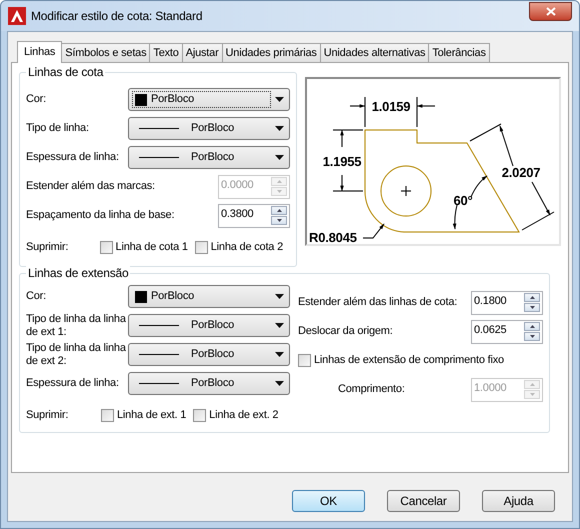 Image resolution: width=580 pixels, height=529 pixels. I want to click on dimension-label: 2.0207, so click(521, 172).